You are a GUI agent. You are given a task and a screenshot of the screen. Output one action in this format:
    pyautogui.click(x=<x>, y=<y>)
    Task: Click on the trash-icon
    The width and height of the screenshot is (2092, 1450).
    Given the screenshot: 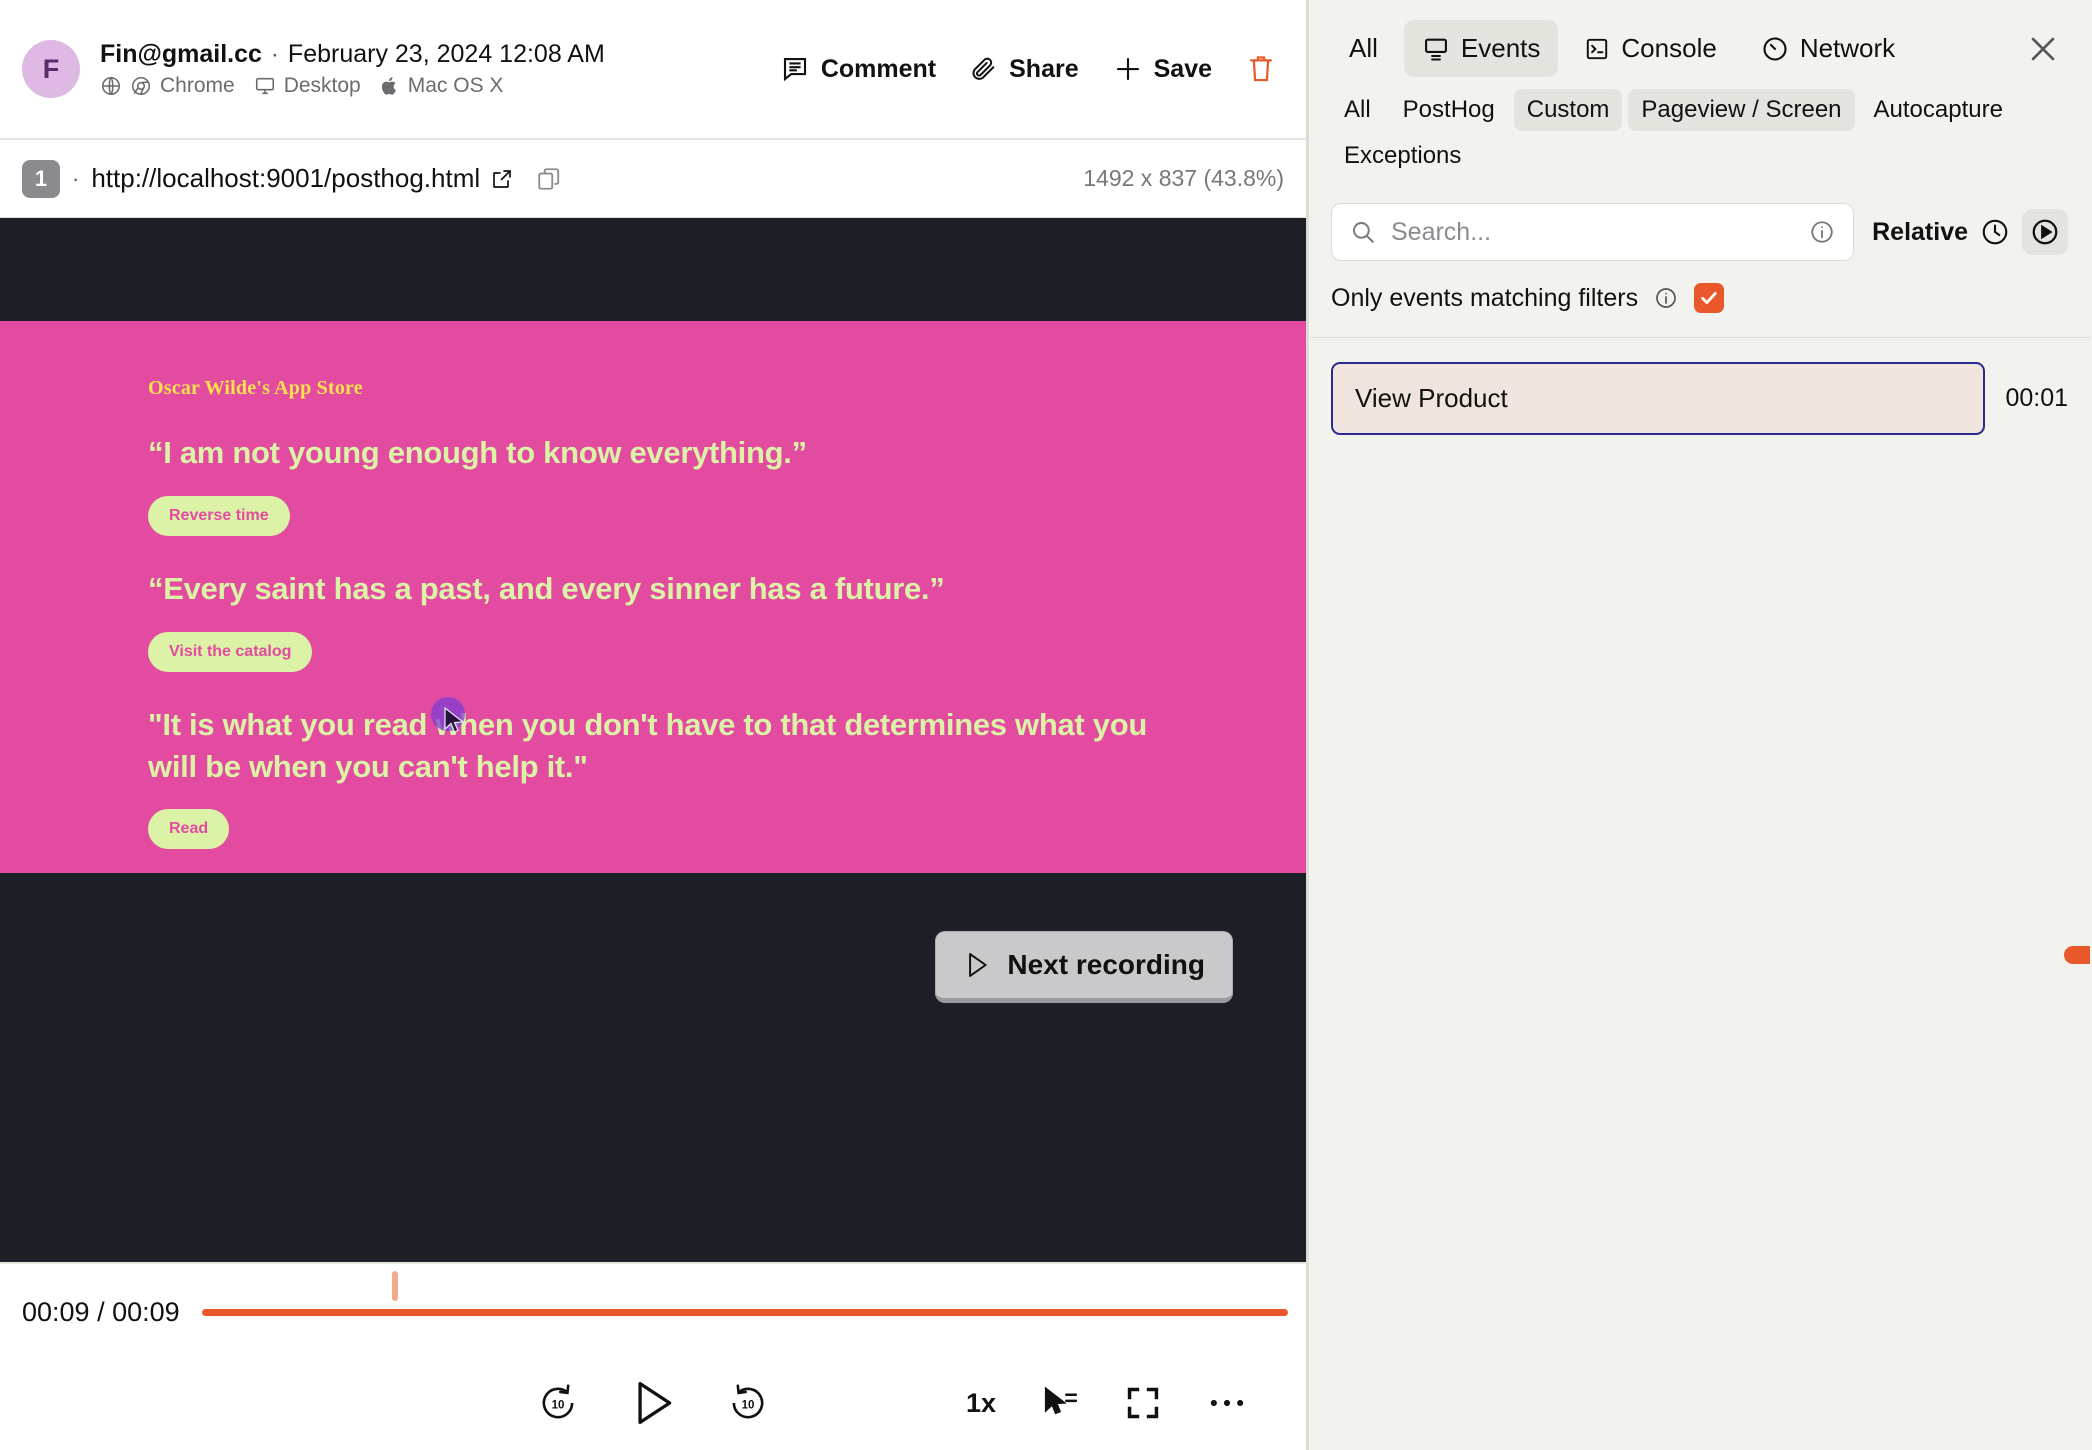 What is the action you would take?
    pyautogui.click(x=1261, y=69)
    